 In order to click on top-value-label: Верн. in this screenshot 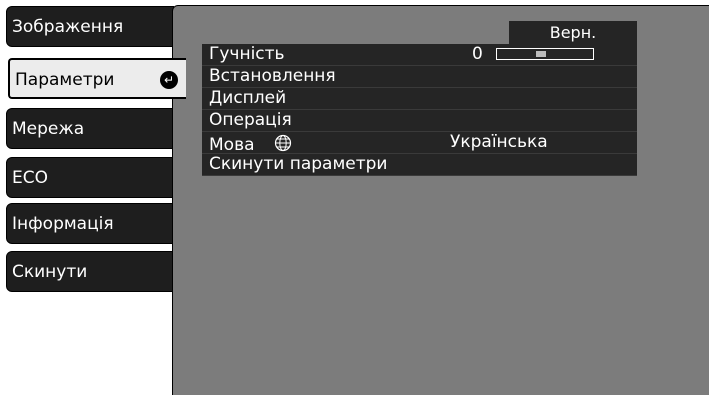, I will do `click(573, 32)`.